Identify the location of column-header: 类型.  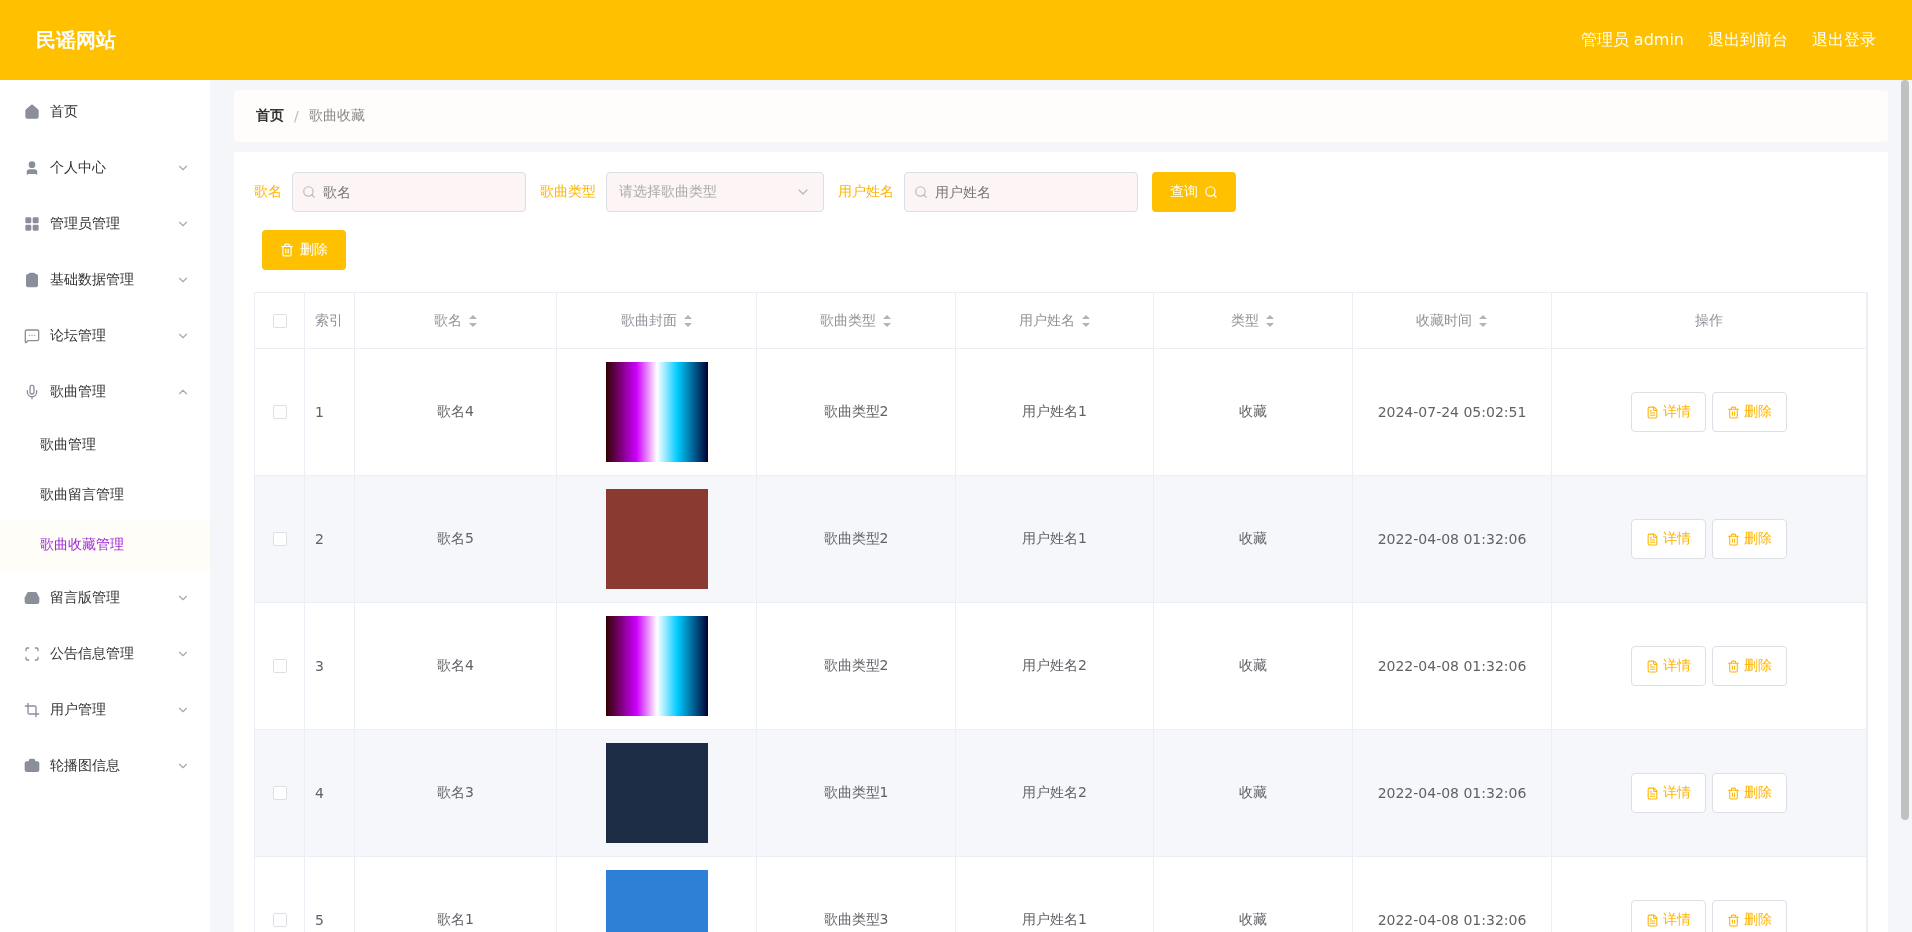
(1245, 320).